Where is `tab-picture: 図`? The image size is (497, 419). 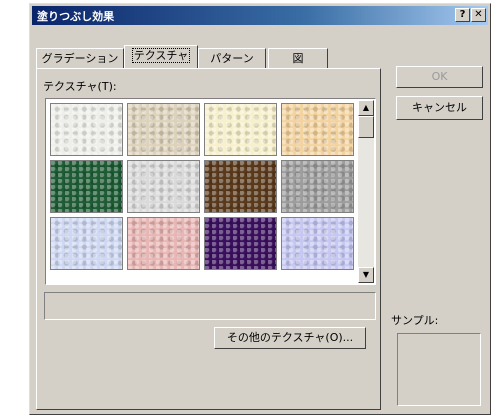
tab-picture: 図 is located at coordinates (298, 58).